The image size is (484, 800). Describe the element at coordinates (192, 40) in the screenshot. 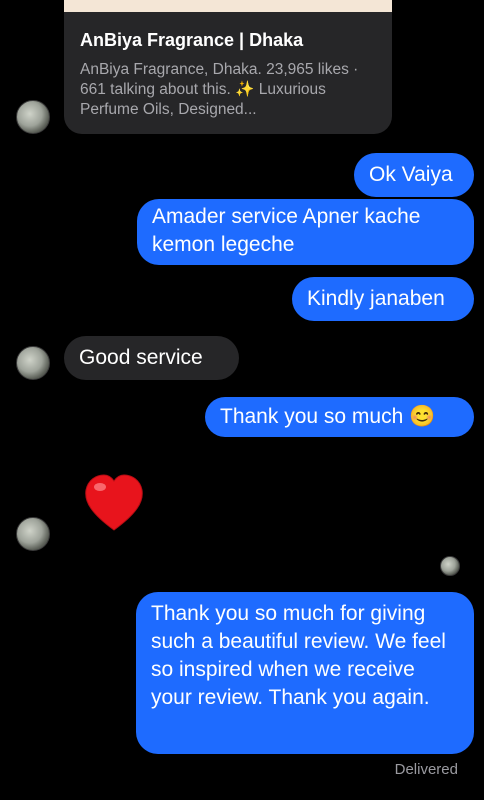

I see `link-preview-title: AnBiya Fragrance | Dhaka` at that location.